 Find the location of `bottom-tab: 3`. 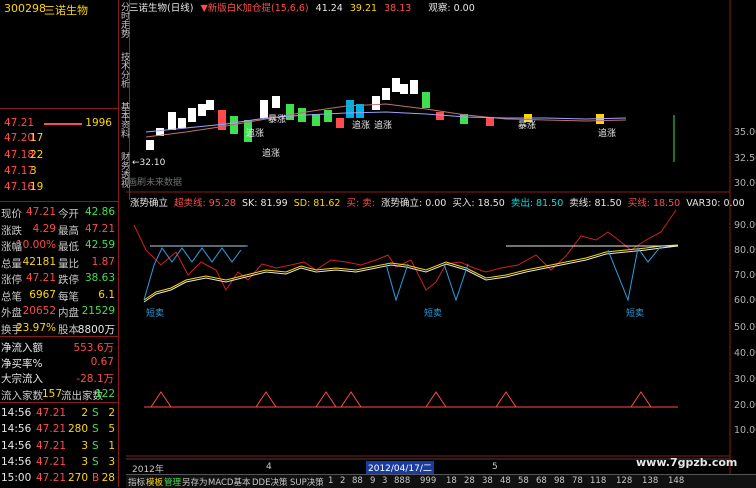

bottom-tab: 3 is located at coordinates (384, 481).